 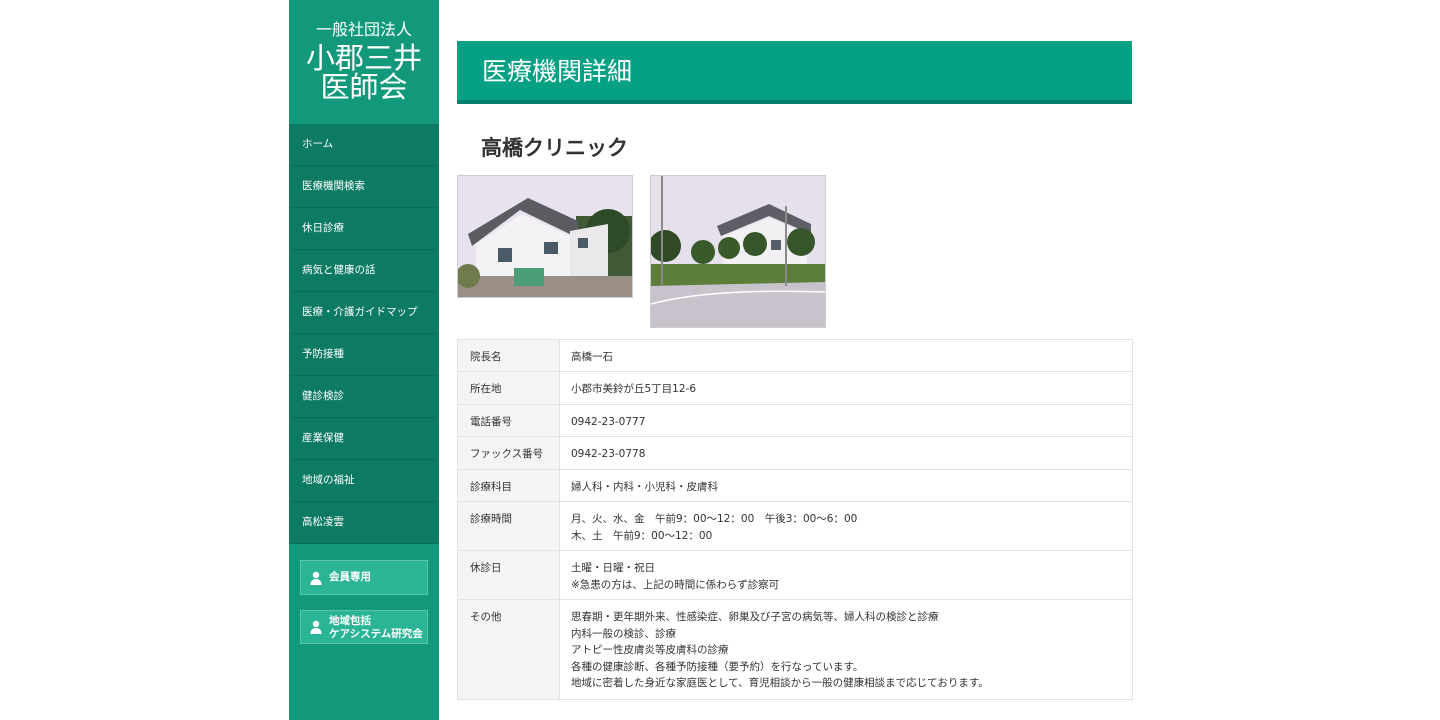 I want to click on community-care-button: 地域包括 ケアシステム研究会, so click(x=364, y=627).